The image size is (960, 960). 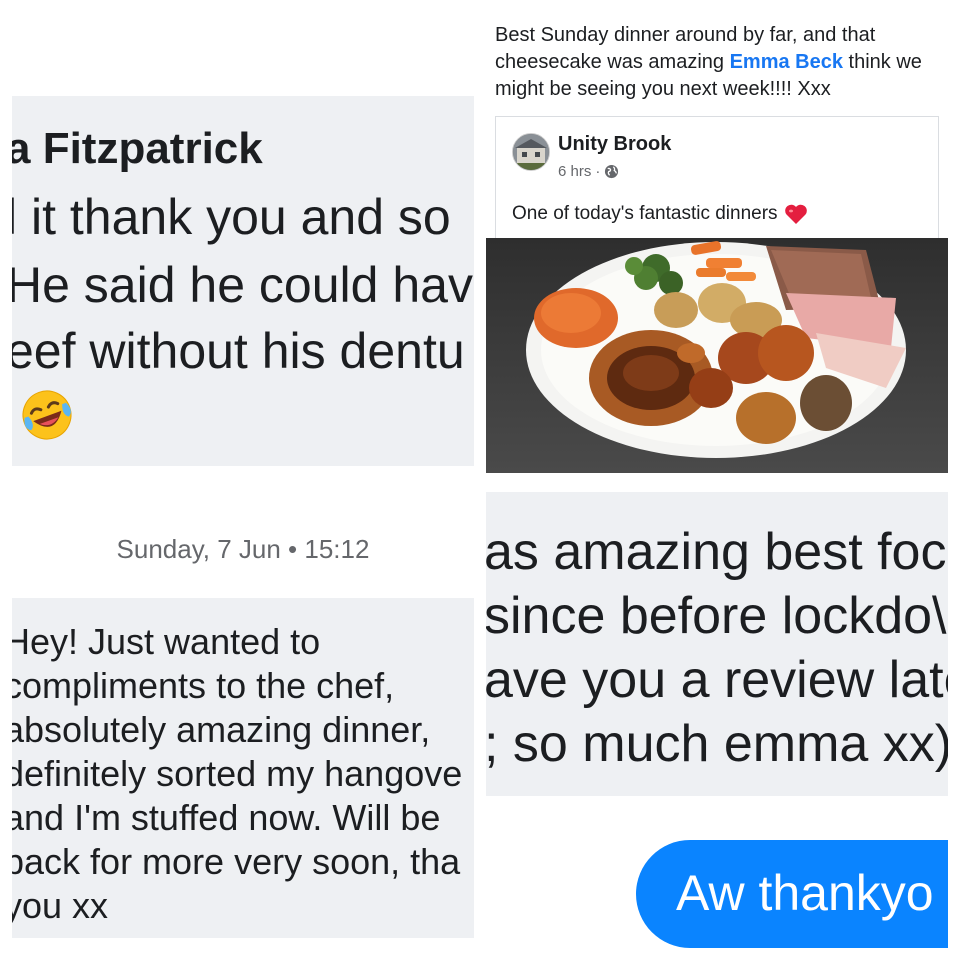 I want to click on globe-icon, so click(x=612, y=171).